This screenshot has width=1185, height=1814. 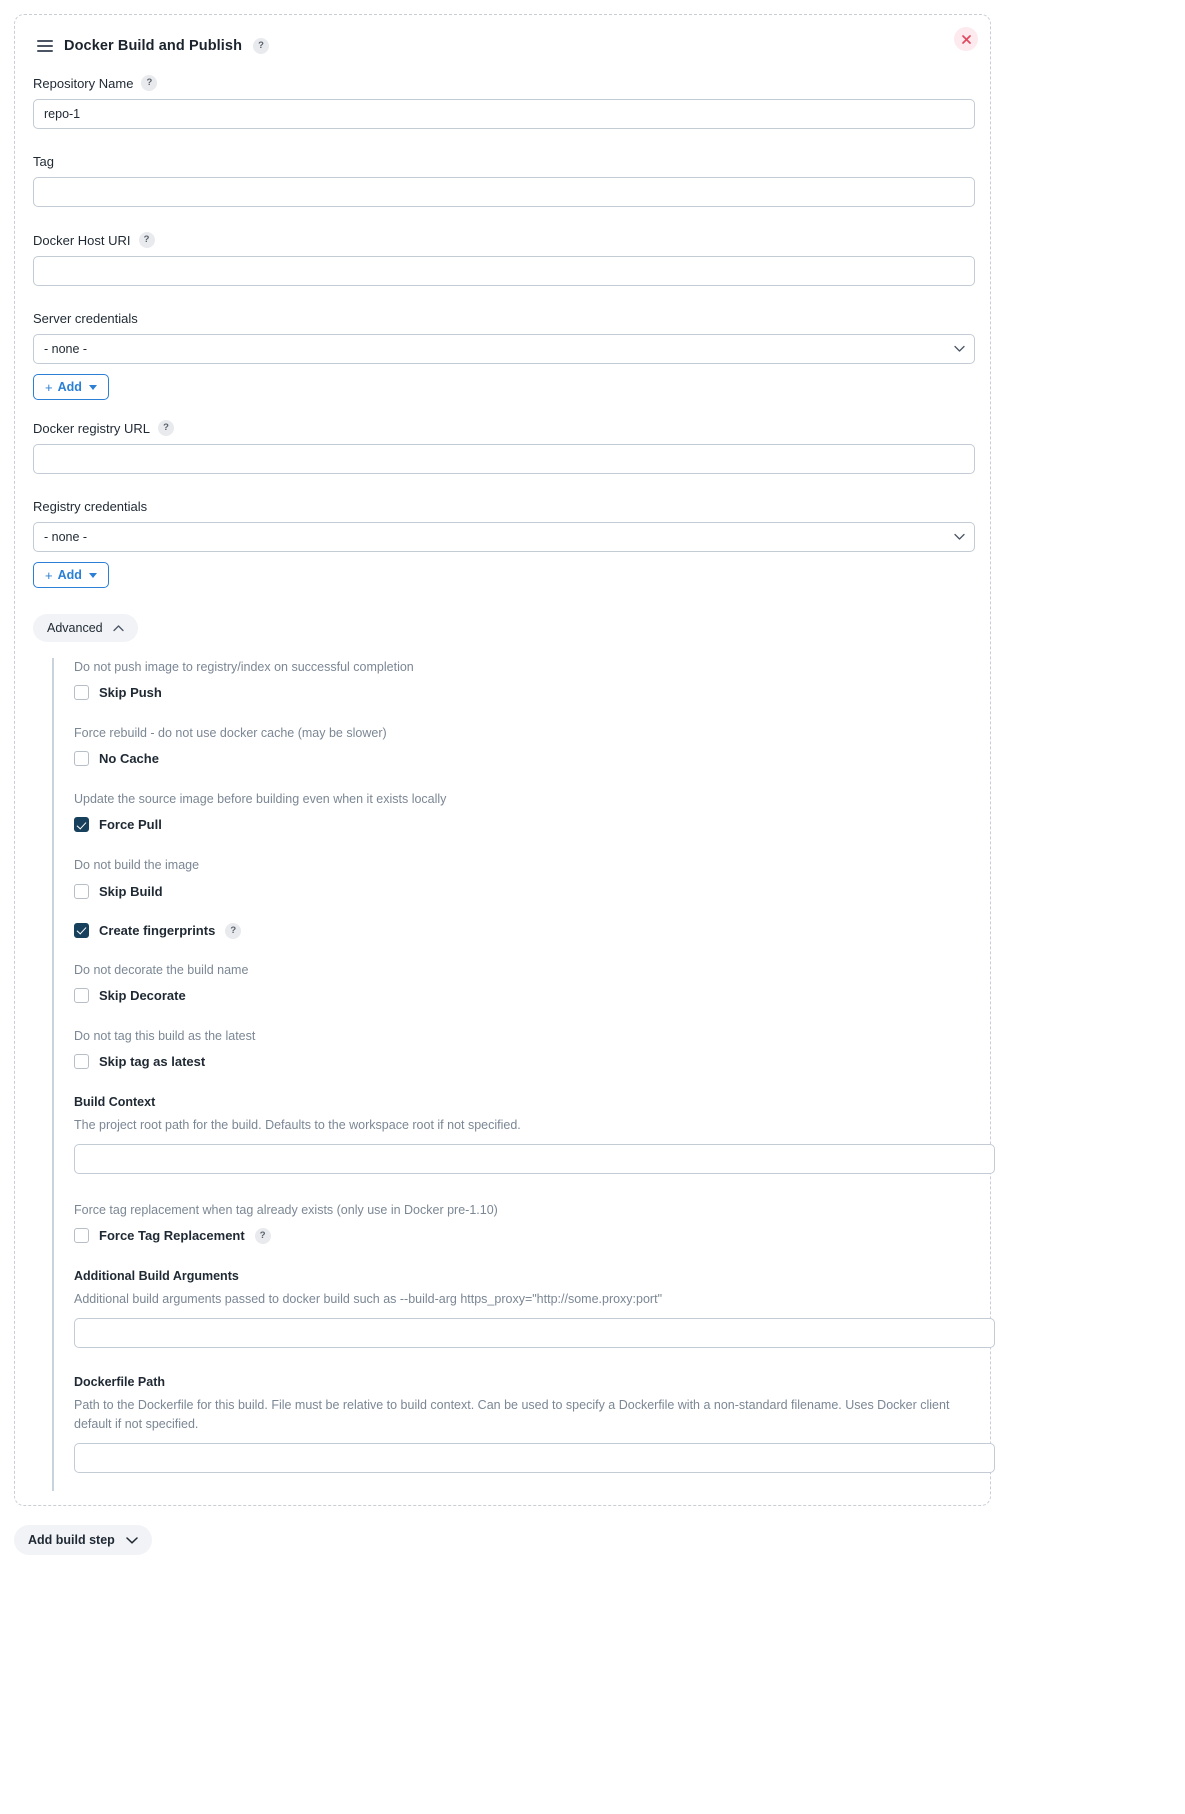 I want to click on add-build-step-button: Add build step, so click(x=83, y=1540).